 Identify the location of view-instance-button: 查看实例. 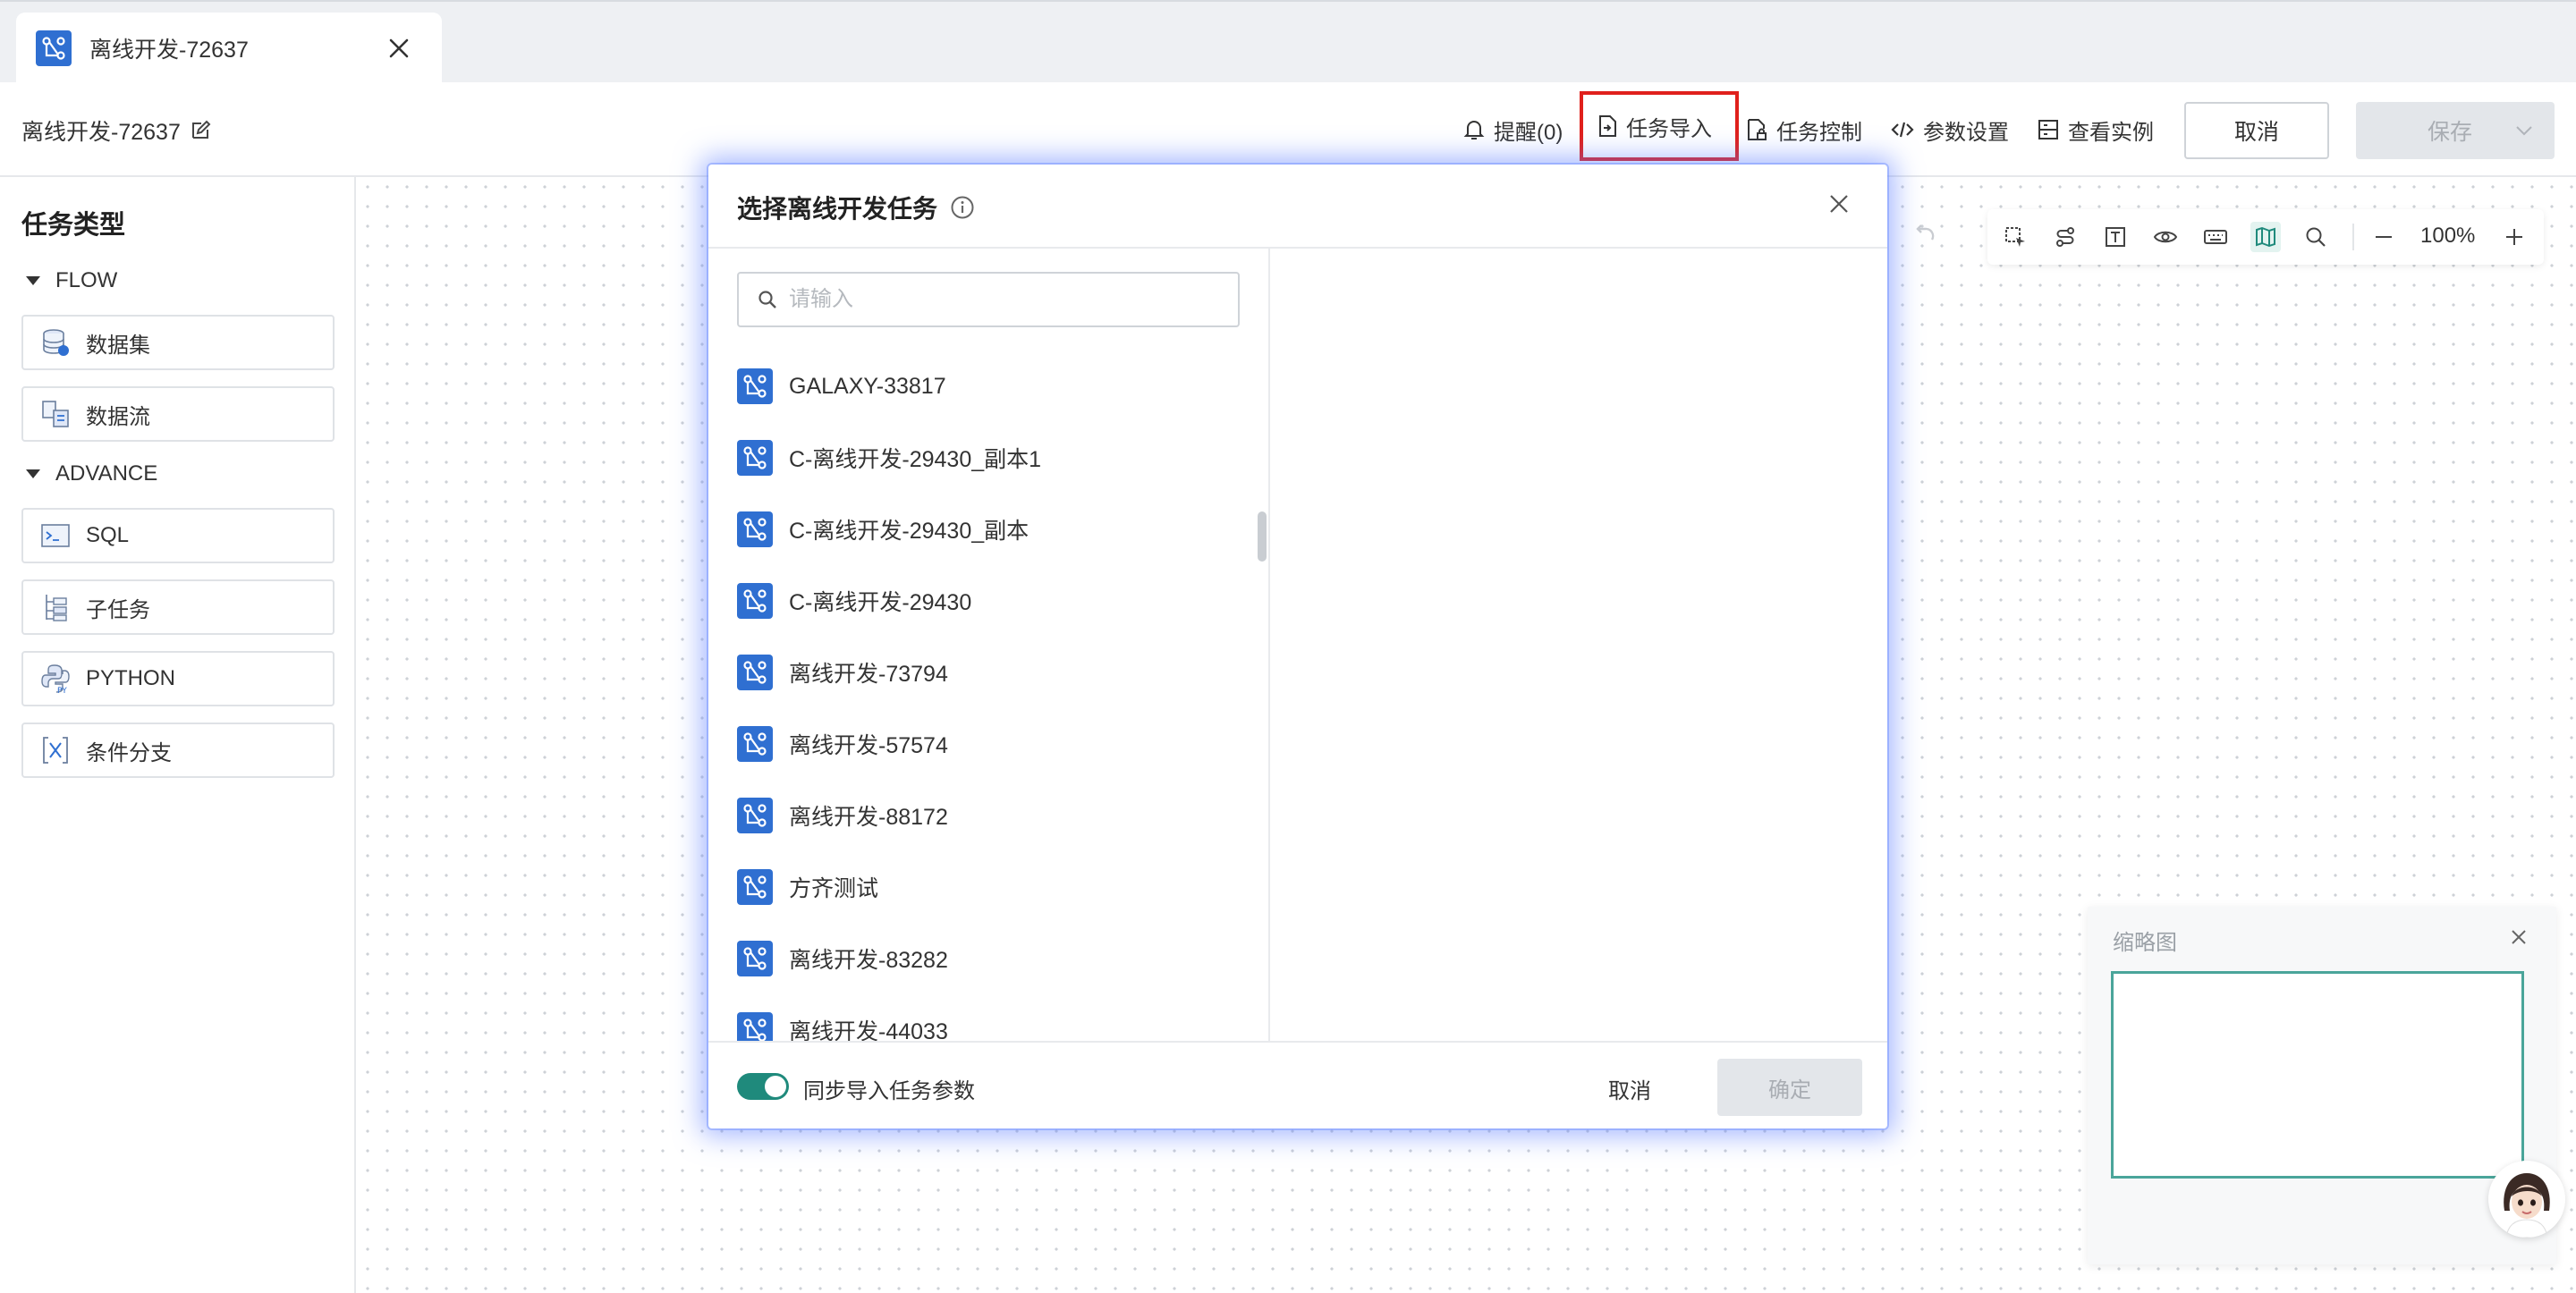
(2096, 130).